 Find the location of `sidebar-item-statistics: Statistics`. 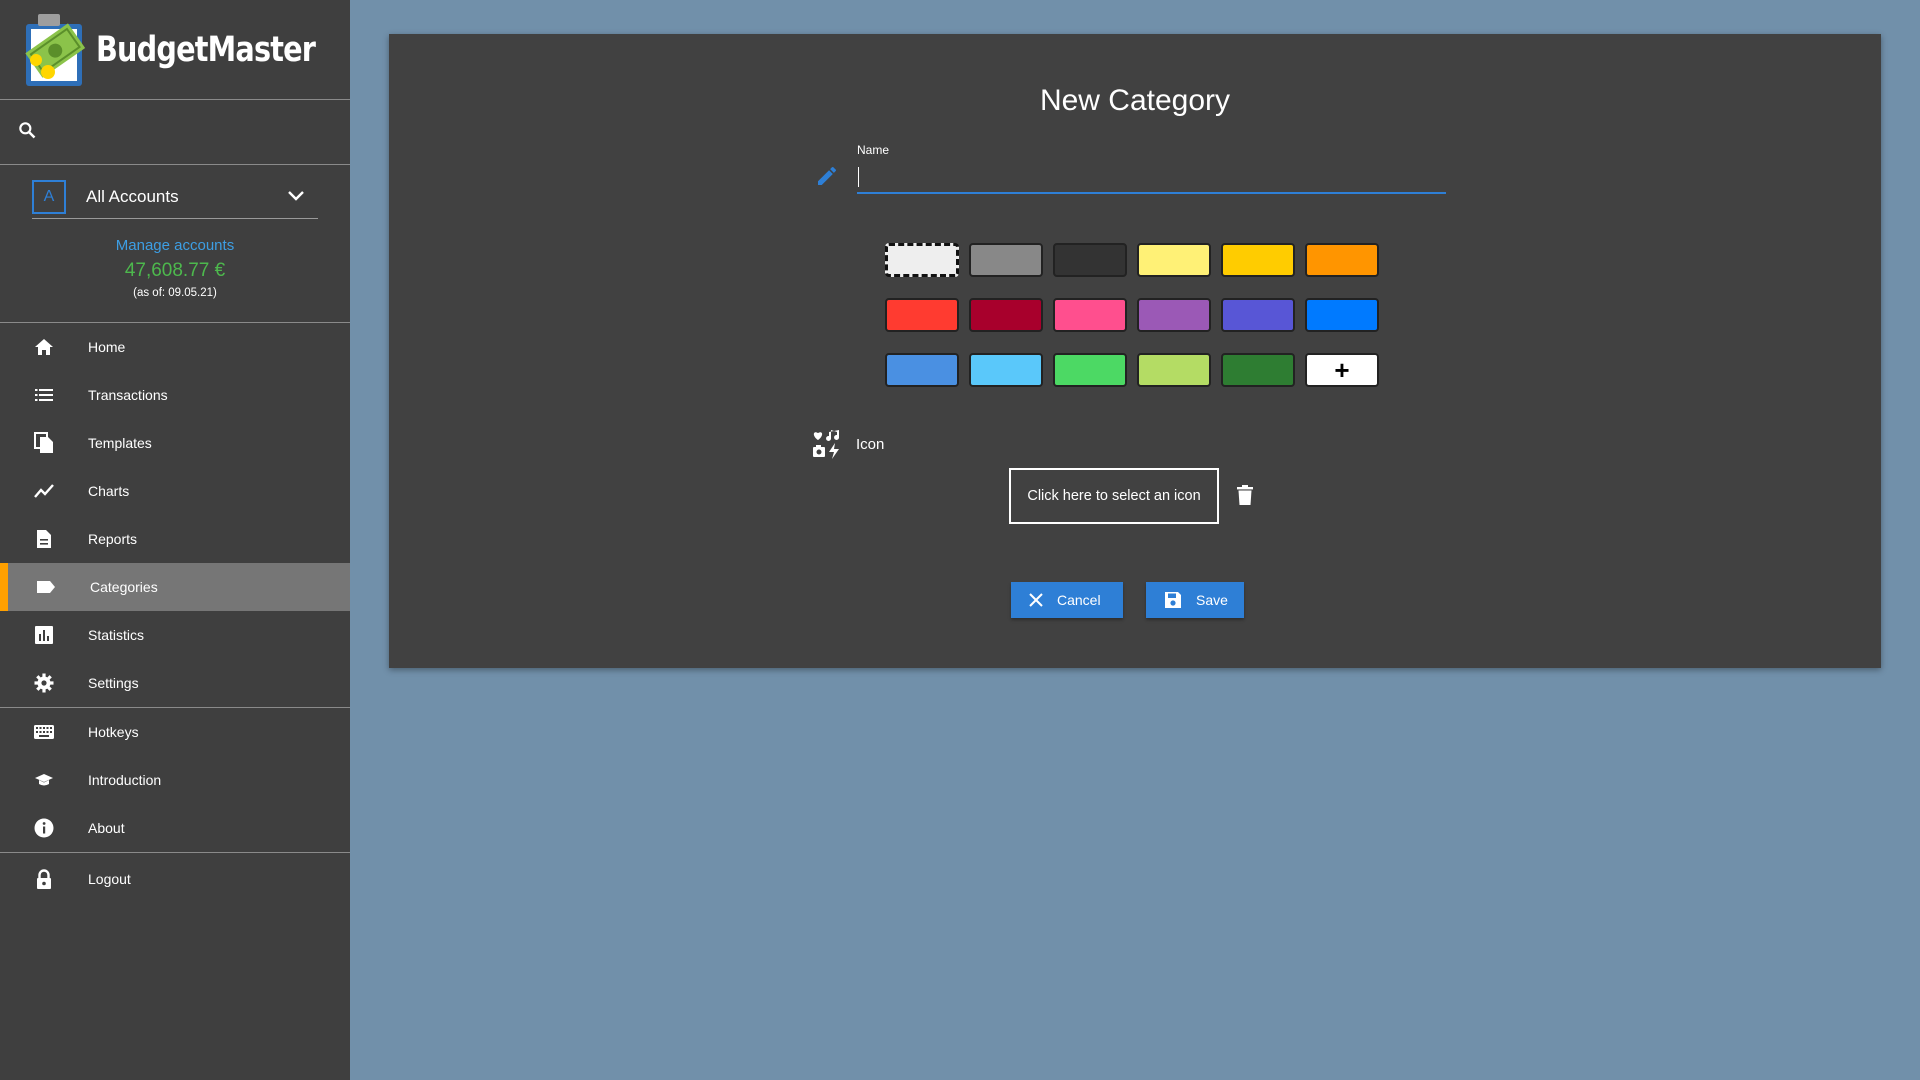

sidebar-item-statistics: Statistics is located at coordinates (175, 635).